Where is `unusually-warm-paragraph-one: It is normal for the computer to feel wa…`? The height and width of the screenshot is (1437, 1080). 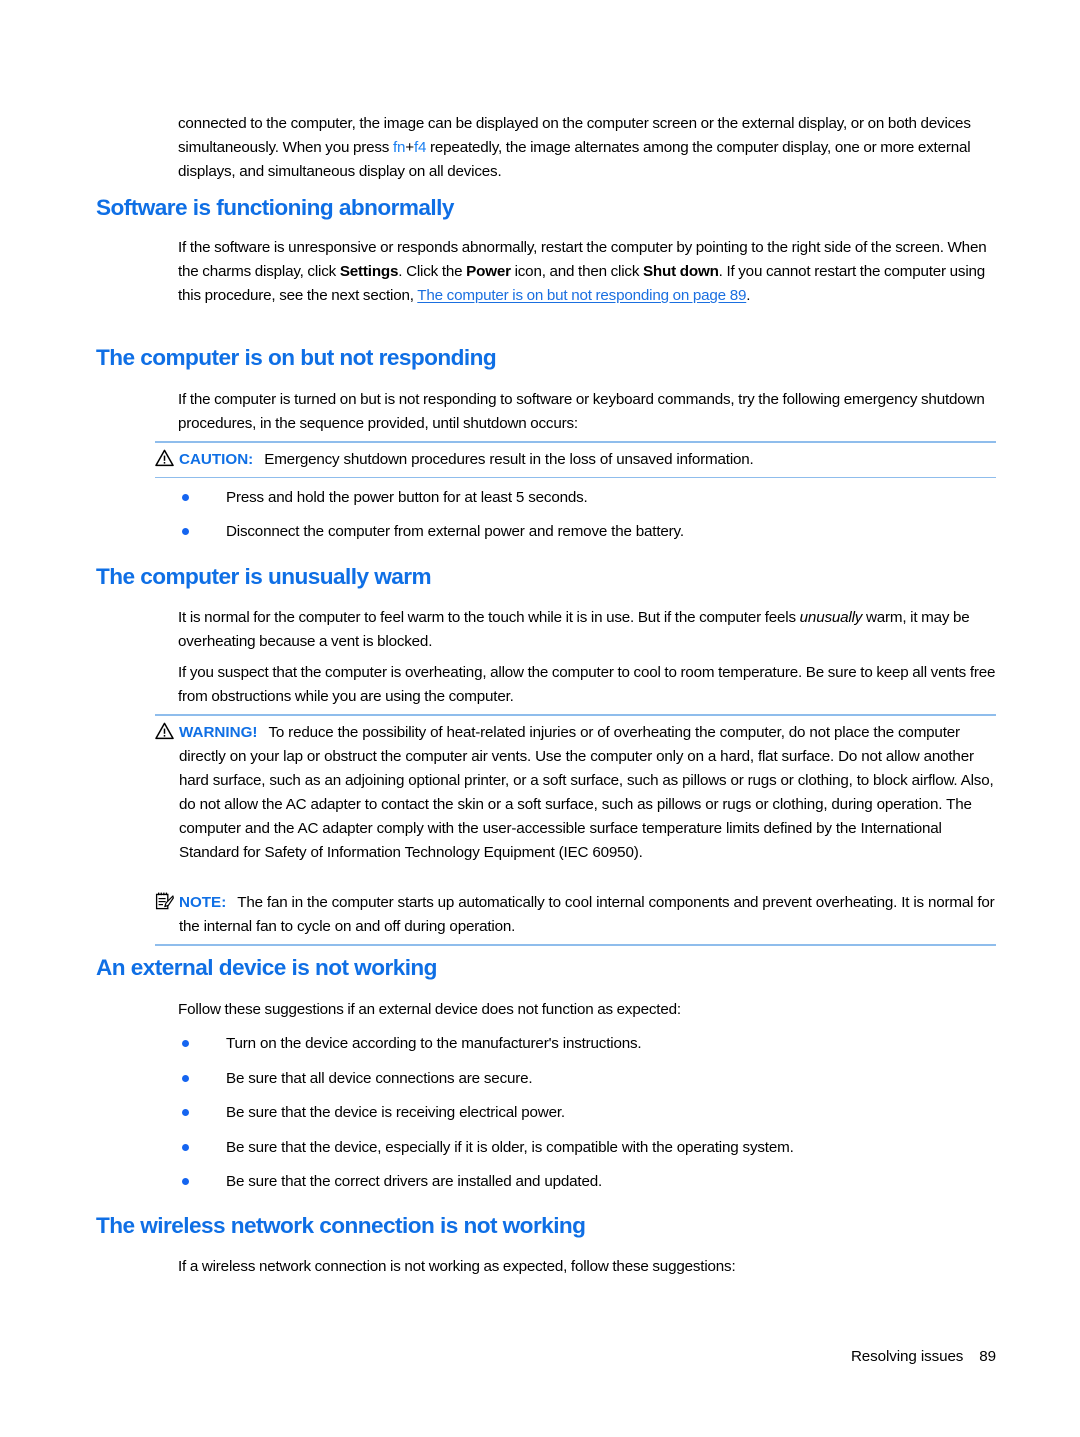
unusually-warm-paragraph-one: It is normal for the computer to feel wa… is located at coordinates (587, 630).